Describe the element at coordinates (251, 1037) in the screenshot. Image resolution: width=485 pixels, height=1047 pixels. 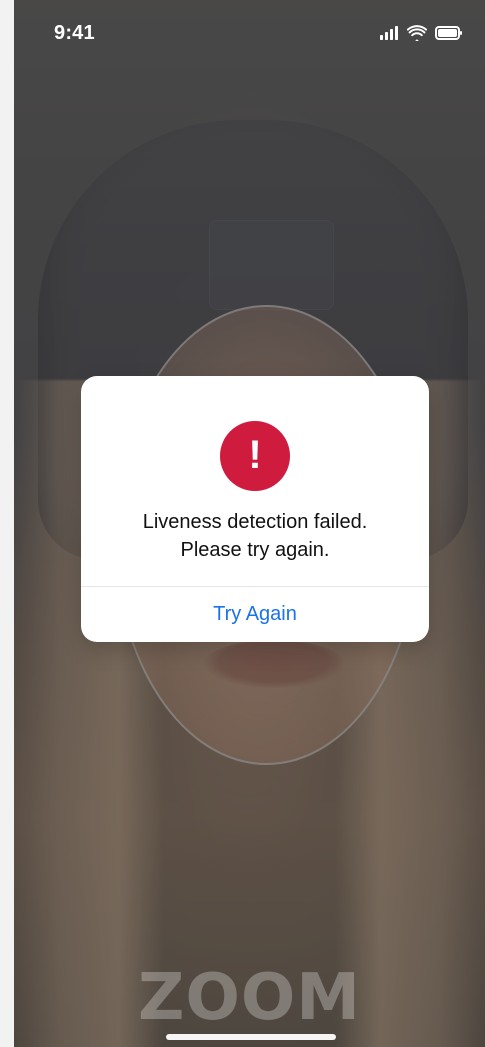
I see `home-indicator` at that location.